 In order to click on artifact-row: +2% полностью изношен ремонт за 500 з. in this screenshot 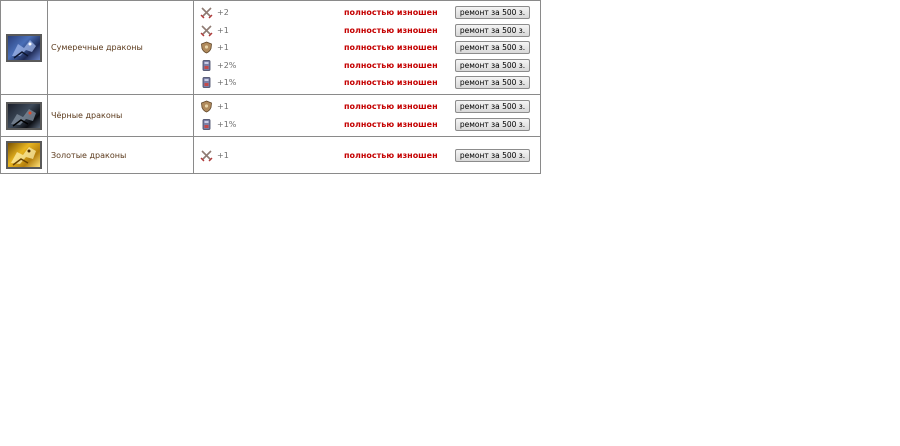, I will do `click(367, 65)`.